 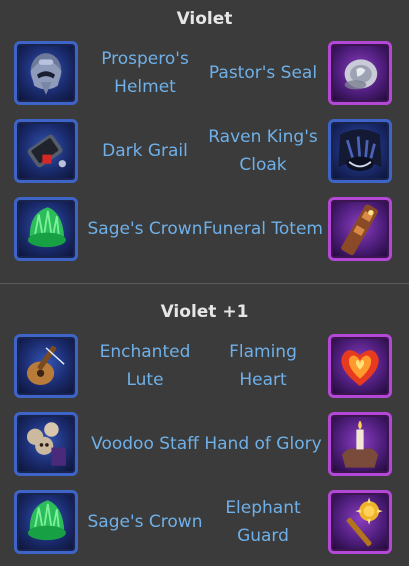 What do you see at coordinates (204, 312) in the screenshot?
I see `section-title: Violet +1` at bounding box center [204, 312].